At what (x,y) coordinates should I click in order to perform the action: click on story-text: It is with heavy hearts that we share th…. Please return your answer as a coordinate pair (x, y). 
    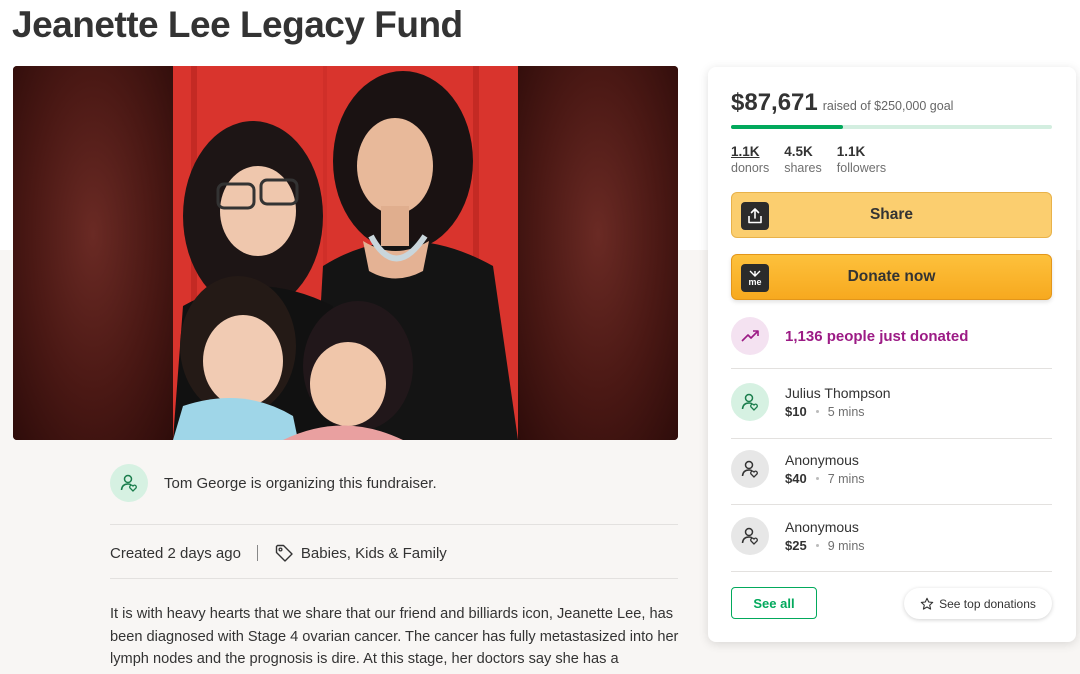
    Looking at the image, I should click on (394, 636).